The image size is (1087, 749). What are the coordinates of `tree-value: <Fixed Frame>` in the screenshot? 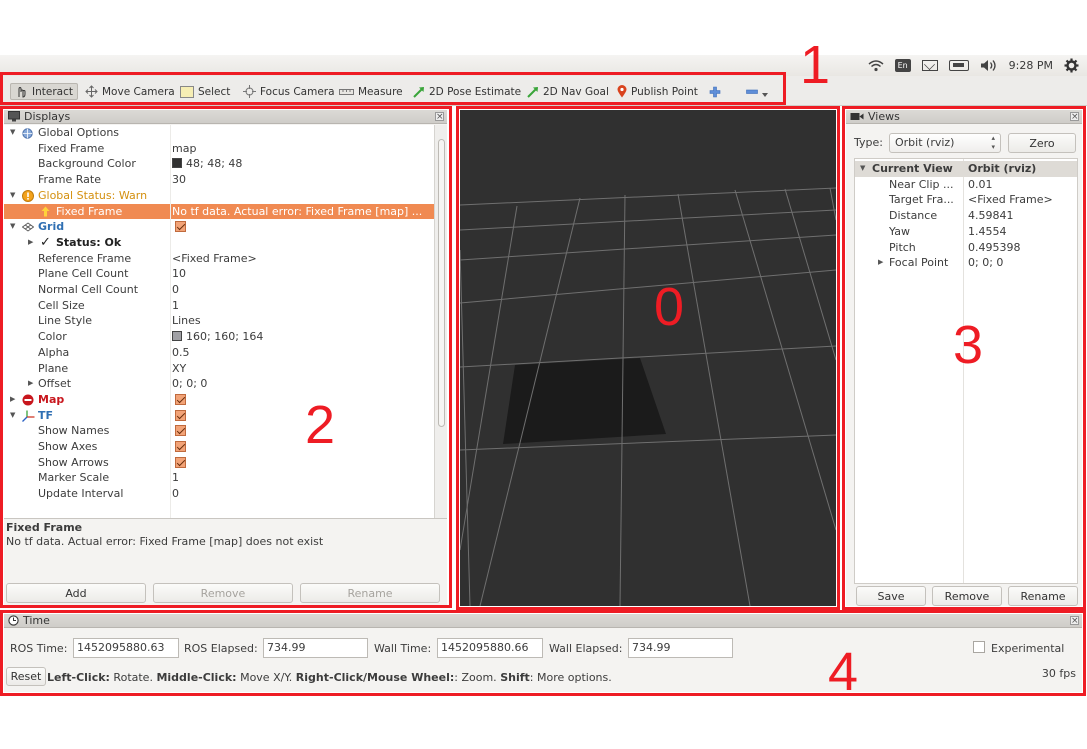 It's located at (1010, 200).